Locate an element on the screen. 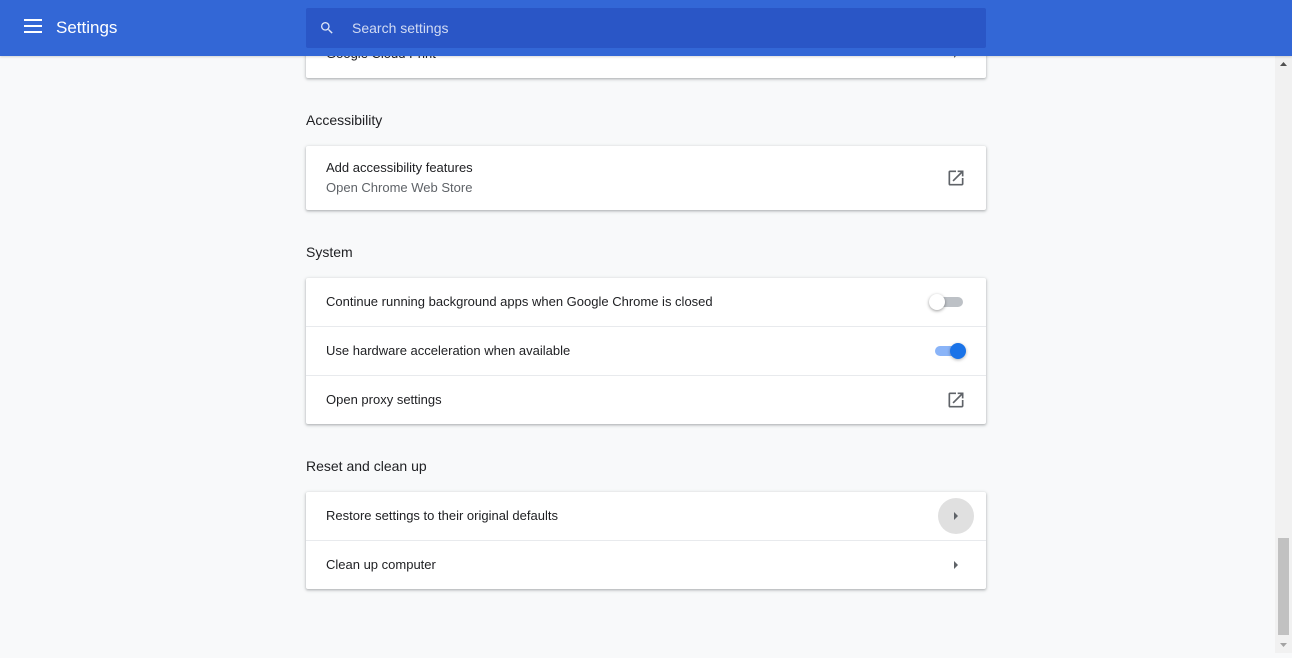  clean-up-computer-label: Clean up computer is located at coordinates (381, 564).